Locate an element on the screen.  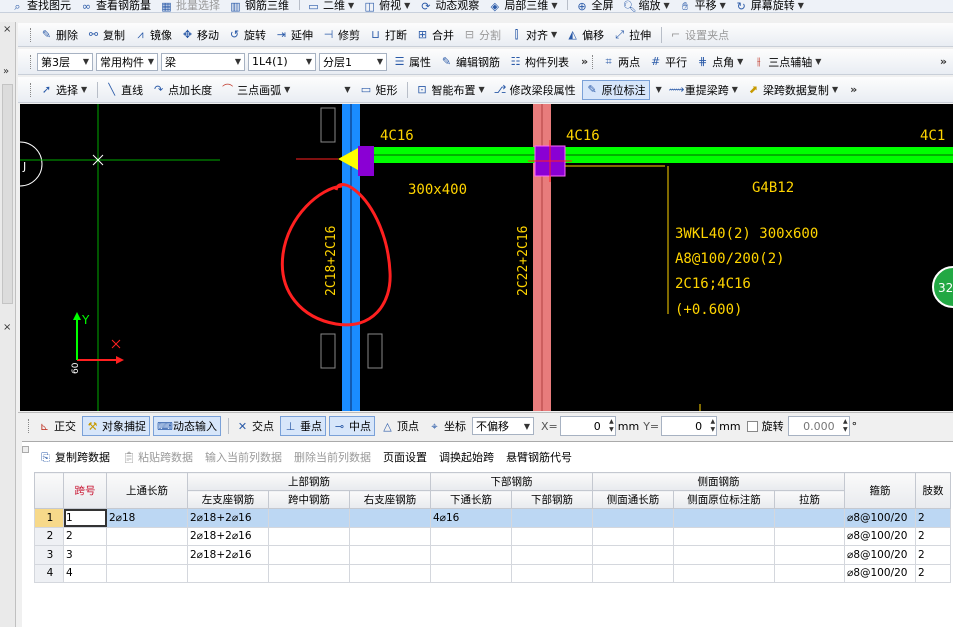
category-select: 常用构件 ▼ is located at coordinates (127, 61).